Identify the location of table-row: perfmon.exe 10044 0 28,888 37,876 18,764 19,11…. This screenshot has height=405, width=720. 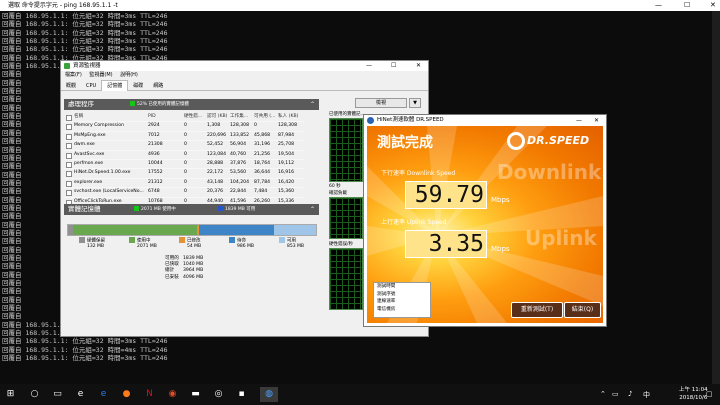
(184, 165).